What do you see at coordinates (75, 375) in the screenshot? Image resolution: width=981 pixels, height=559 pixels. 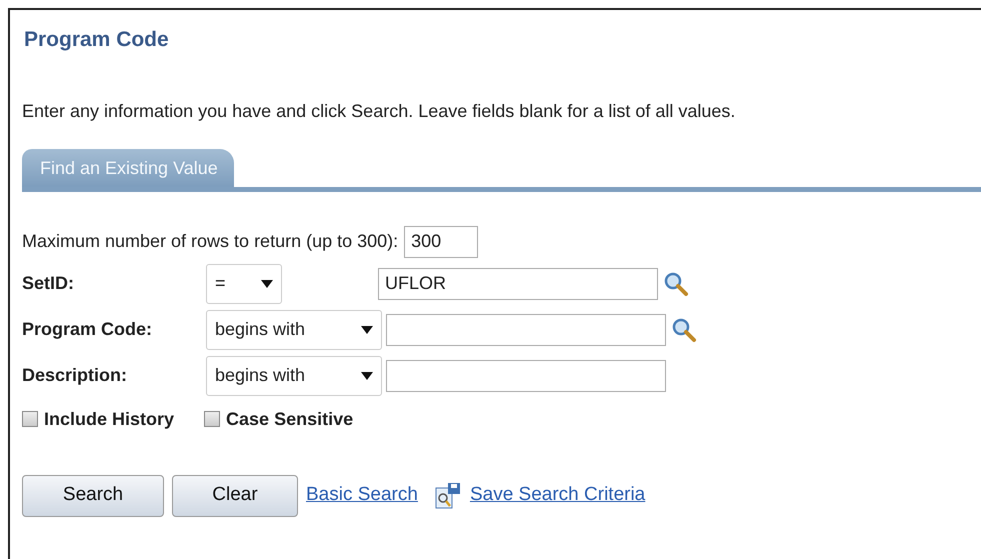 I see `field-label: Description:` at bounding box center [75, 375].